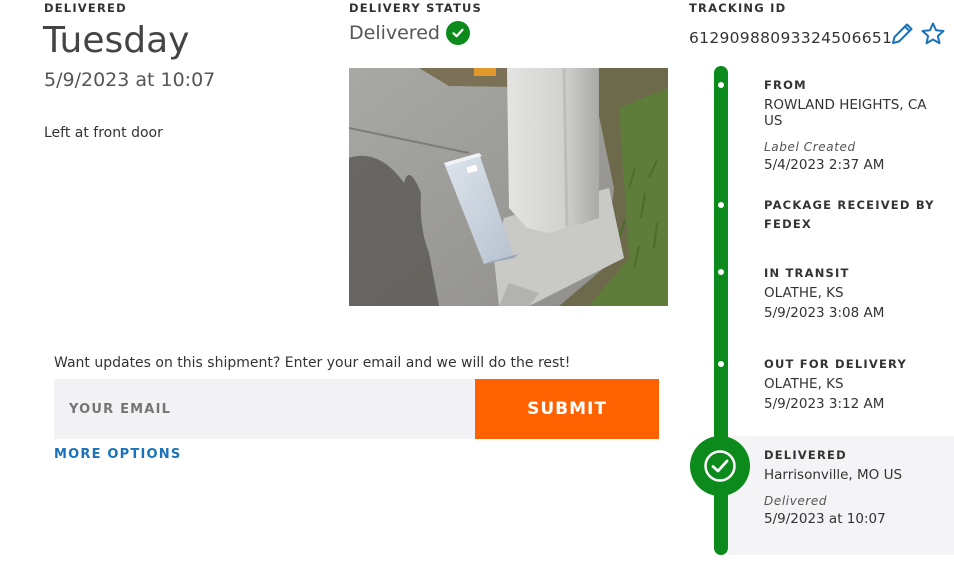  I want to click on event-location: Harrisonville, MO US, so click(833, 475).